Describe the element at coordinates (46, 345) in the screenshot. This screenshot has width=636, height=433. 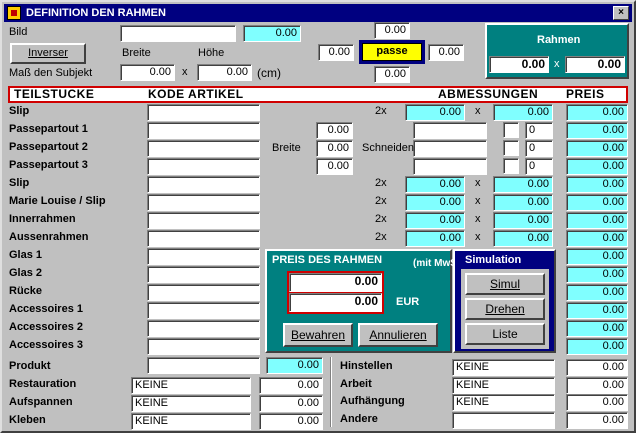
I see `row-label: Accessoires 3` at that location.